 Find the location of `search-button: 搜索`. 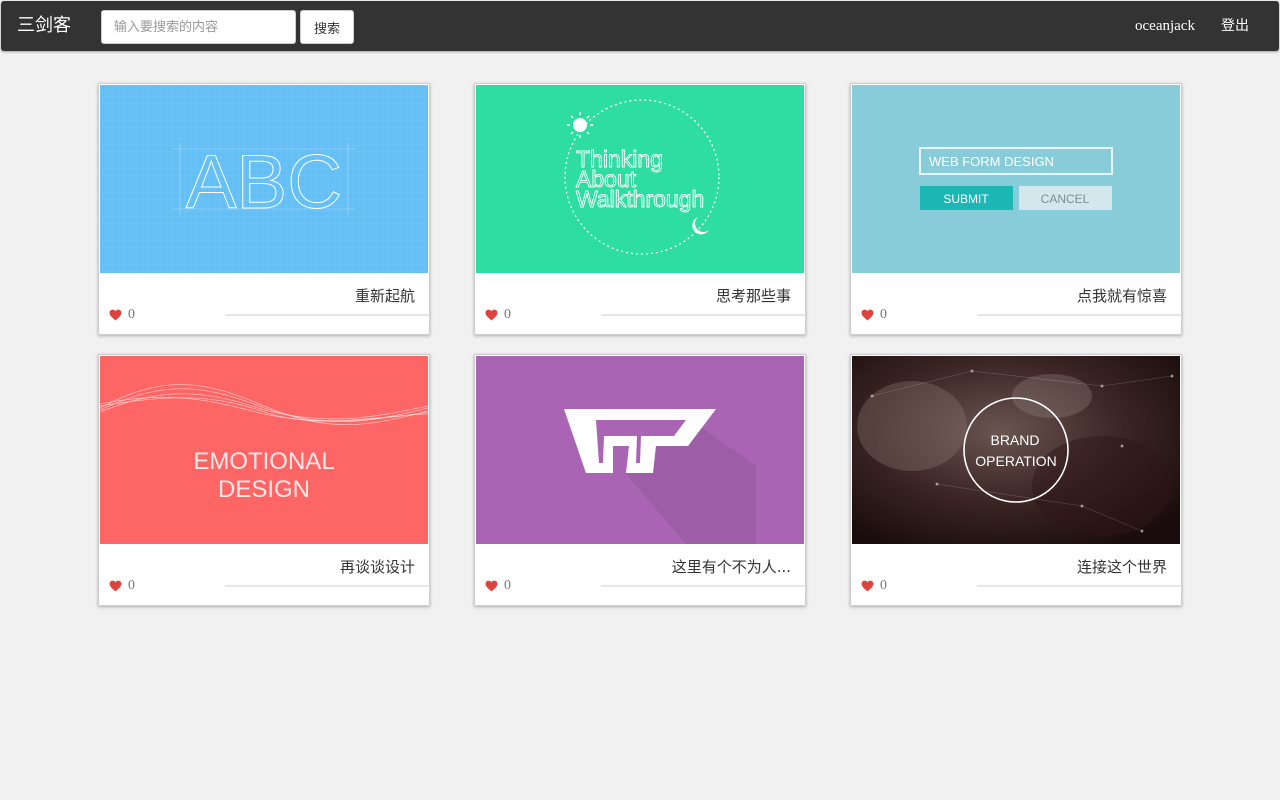

search-button: 搜索 is located at coordinates (327, 27).